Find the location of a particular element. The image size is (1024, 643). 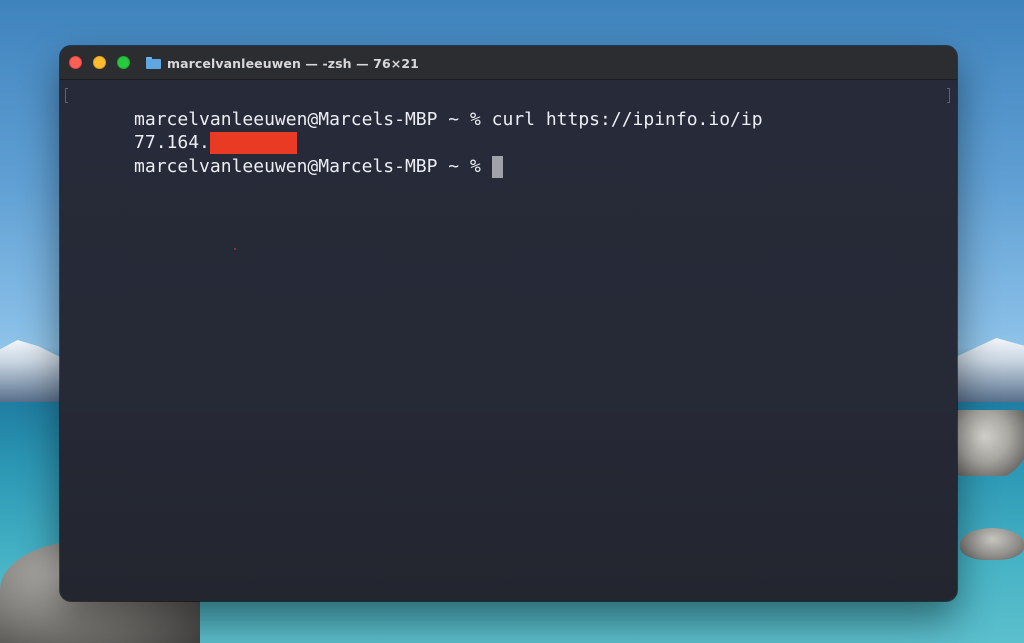

text-cursor is located at coordinates (497, 167).